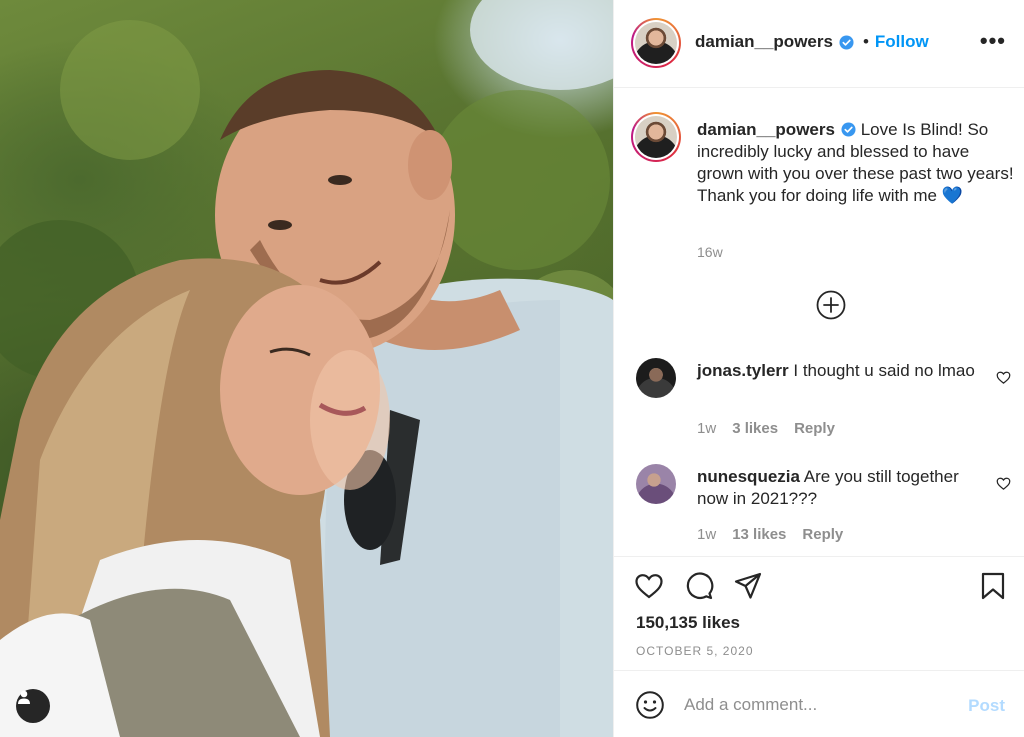  Describe the element at coordinates (831, 305) in the screenshot. I see `plus-circle-icon` at that location.